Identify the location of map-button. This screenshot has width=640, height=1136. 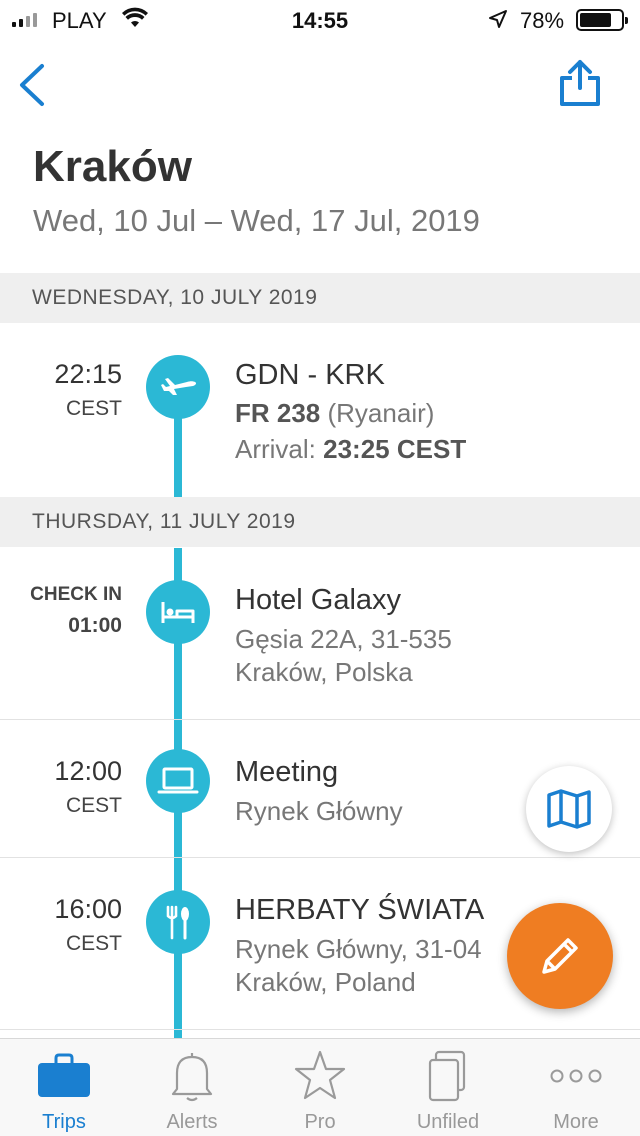
(569, 809).